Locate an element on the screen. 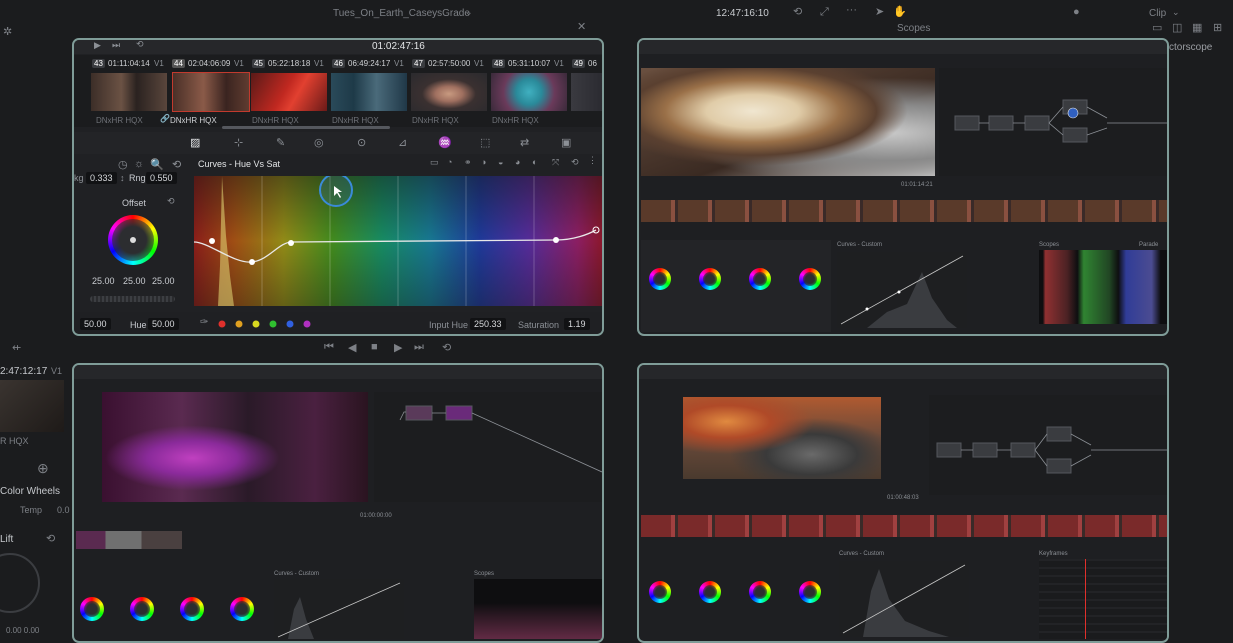  offset-jog-wheel is located at coordinates (132, 299).